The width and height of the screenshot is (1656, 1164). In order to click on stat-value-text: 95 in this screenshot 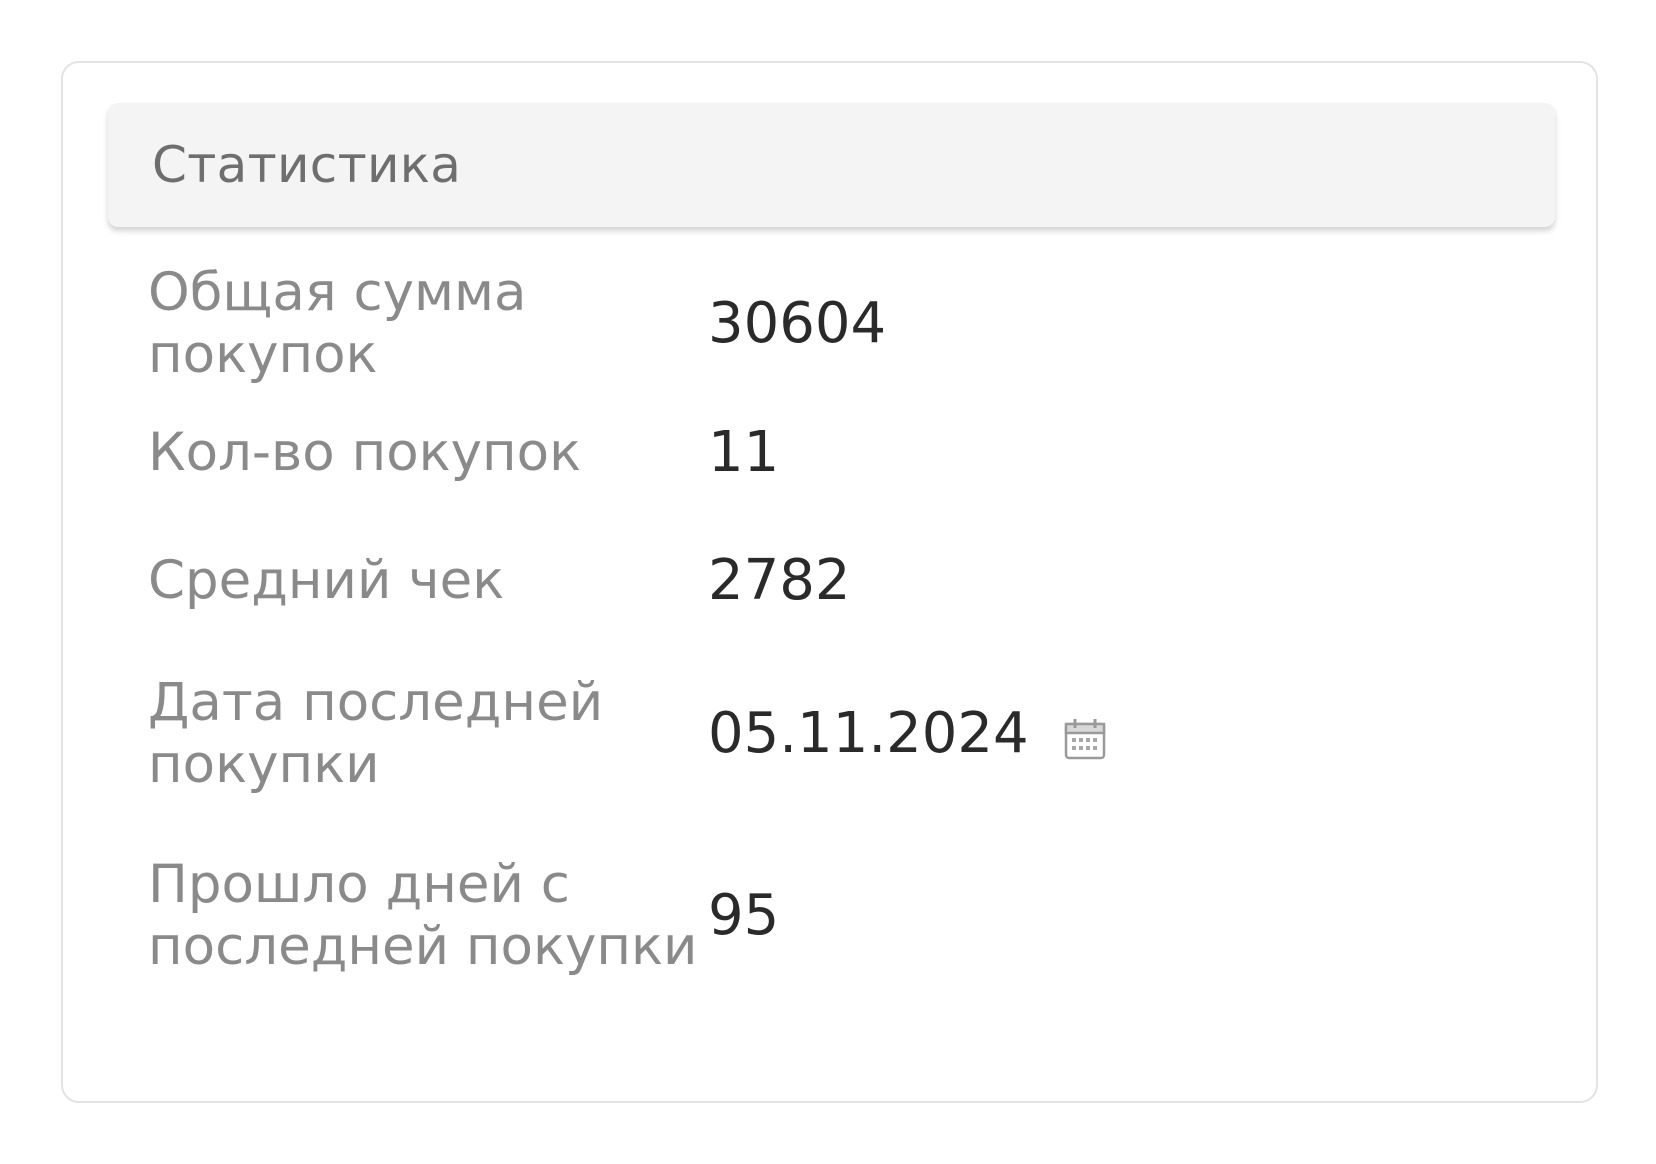, I will do `click(744, 915)`.